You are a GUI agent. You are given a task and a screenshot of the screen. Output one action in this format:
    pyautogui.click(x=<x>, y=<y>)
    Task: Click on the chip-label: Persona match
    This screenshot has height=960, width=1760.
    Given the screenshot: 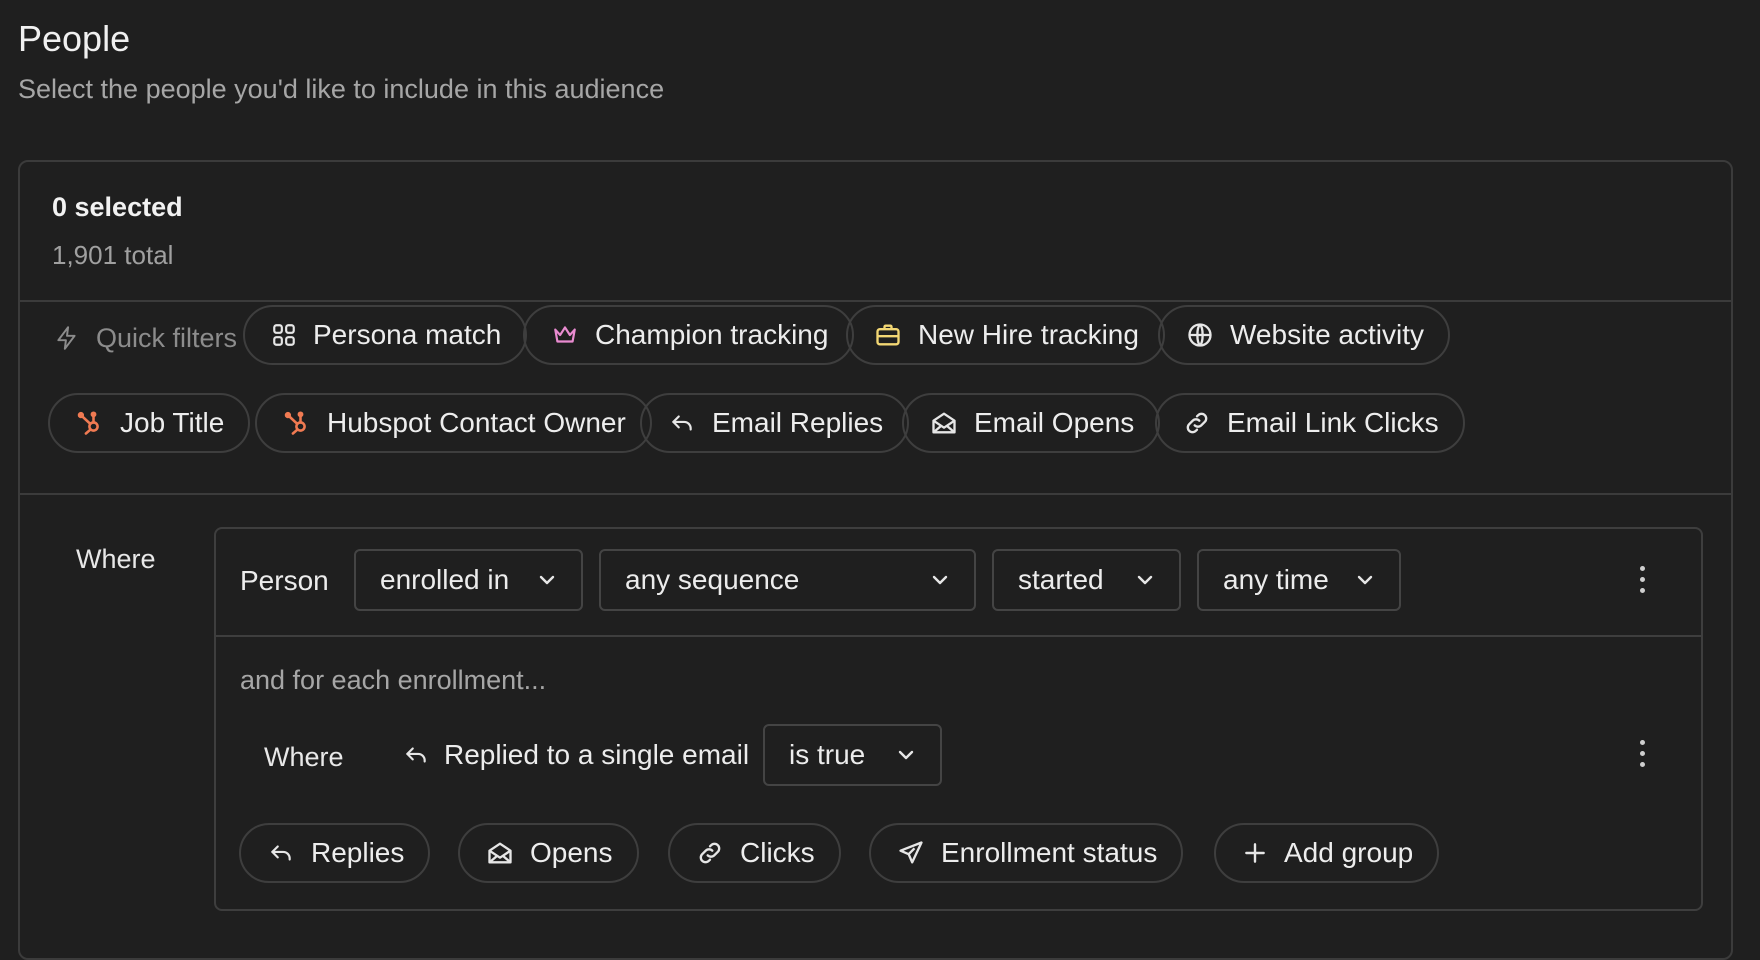 What is the action you would take?
    pyautogui.click(x=407, y=334)
    